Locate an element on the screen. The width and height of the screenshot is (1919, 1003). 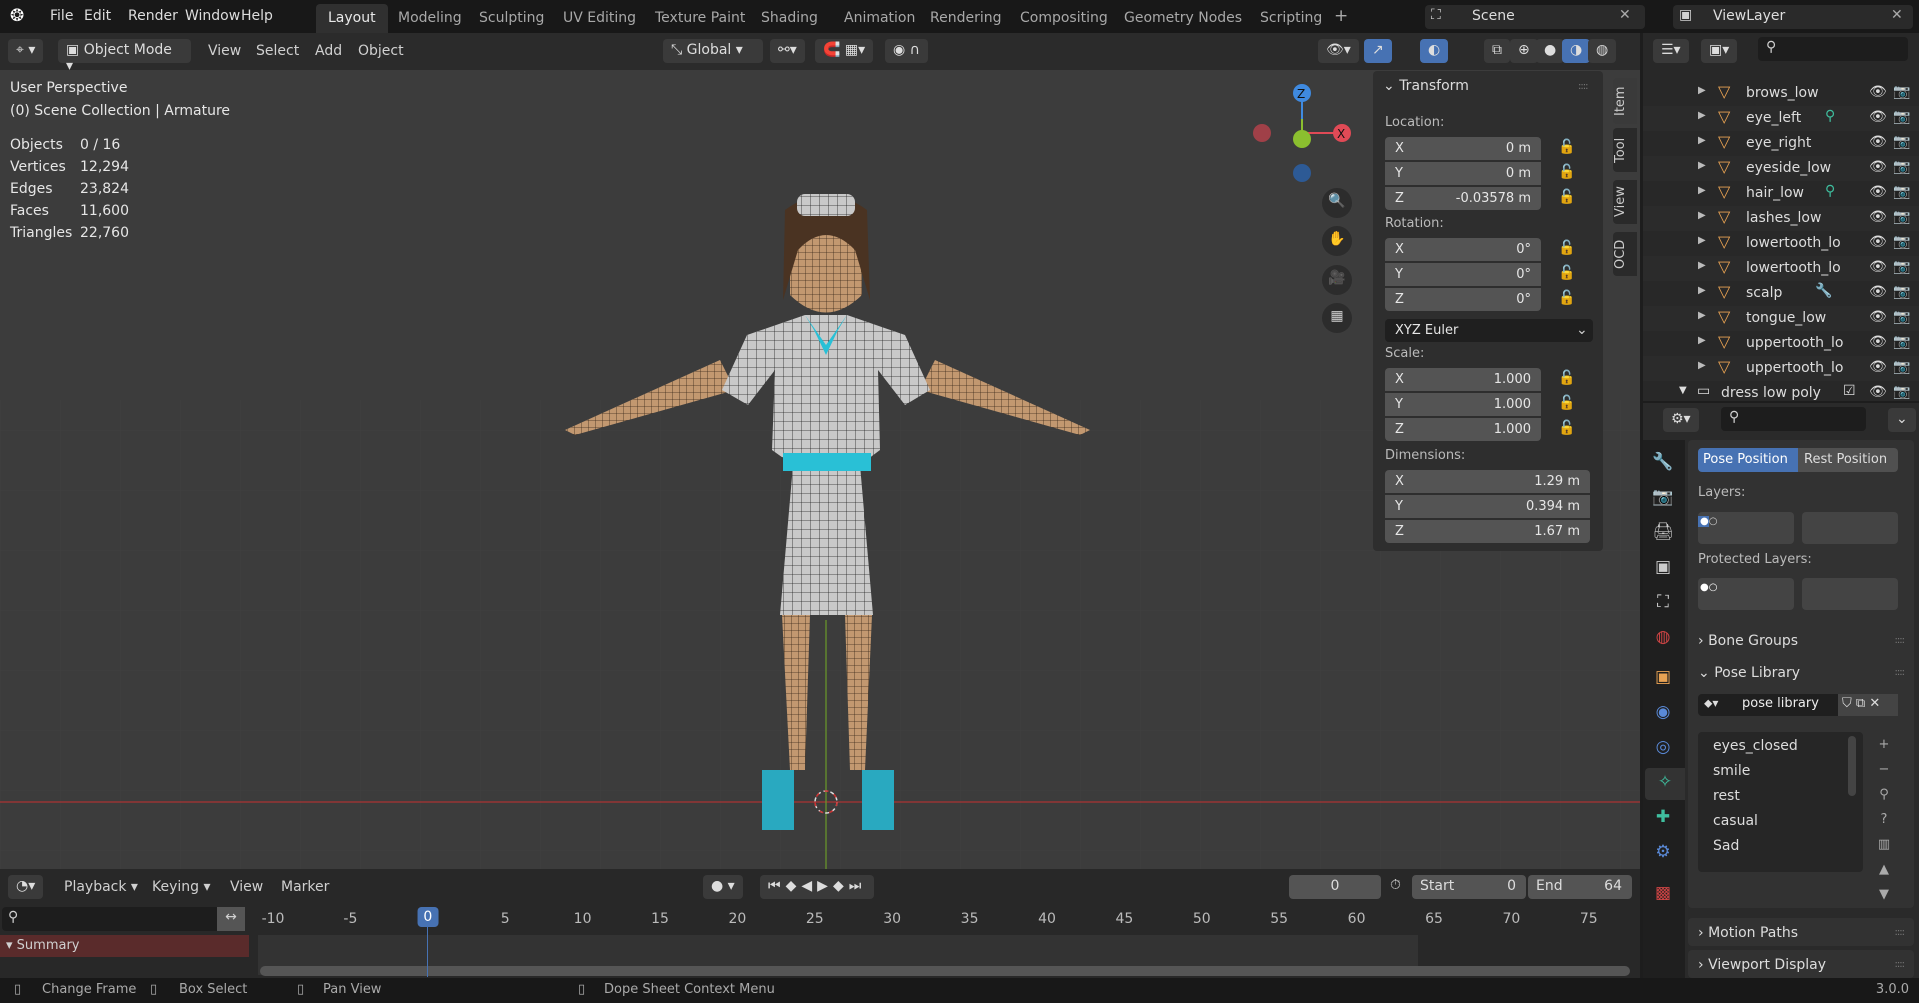
channel-search-input: ⚲ ↔ is located at coordinates (123, 919).